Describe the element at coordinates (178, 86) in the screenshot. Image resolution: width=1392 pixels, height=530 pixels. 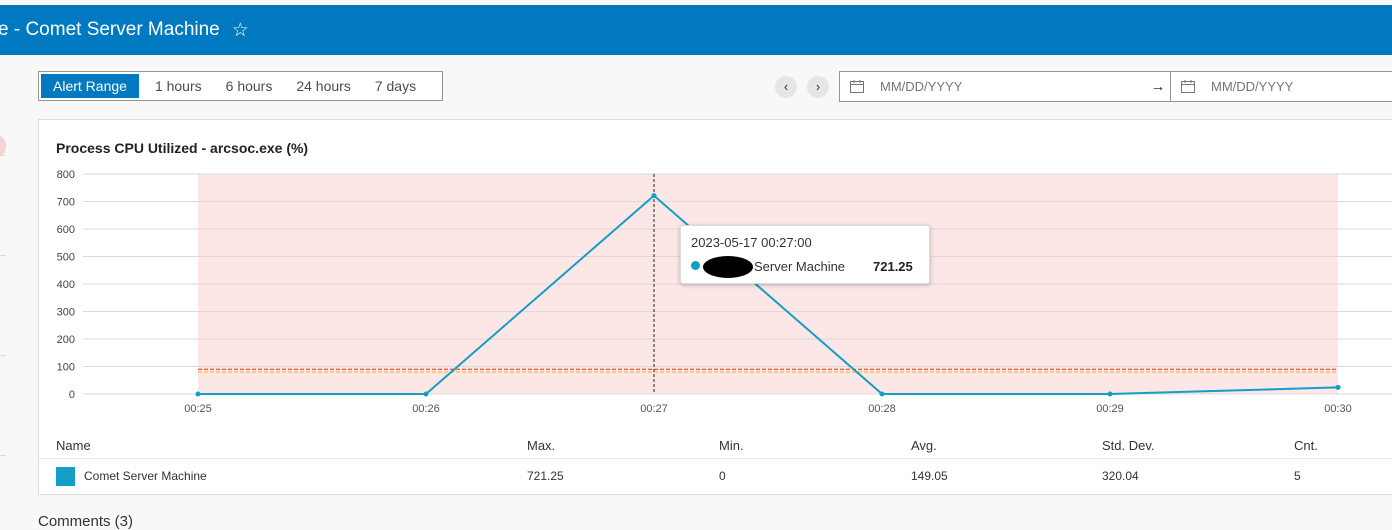
I see `range-1-hours-button: 1 hours` at that location.